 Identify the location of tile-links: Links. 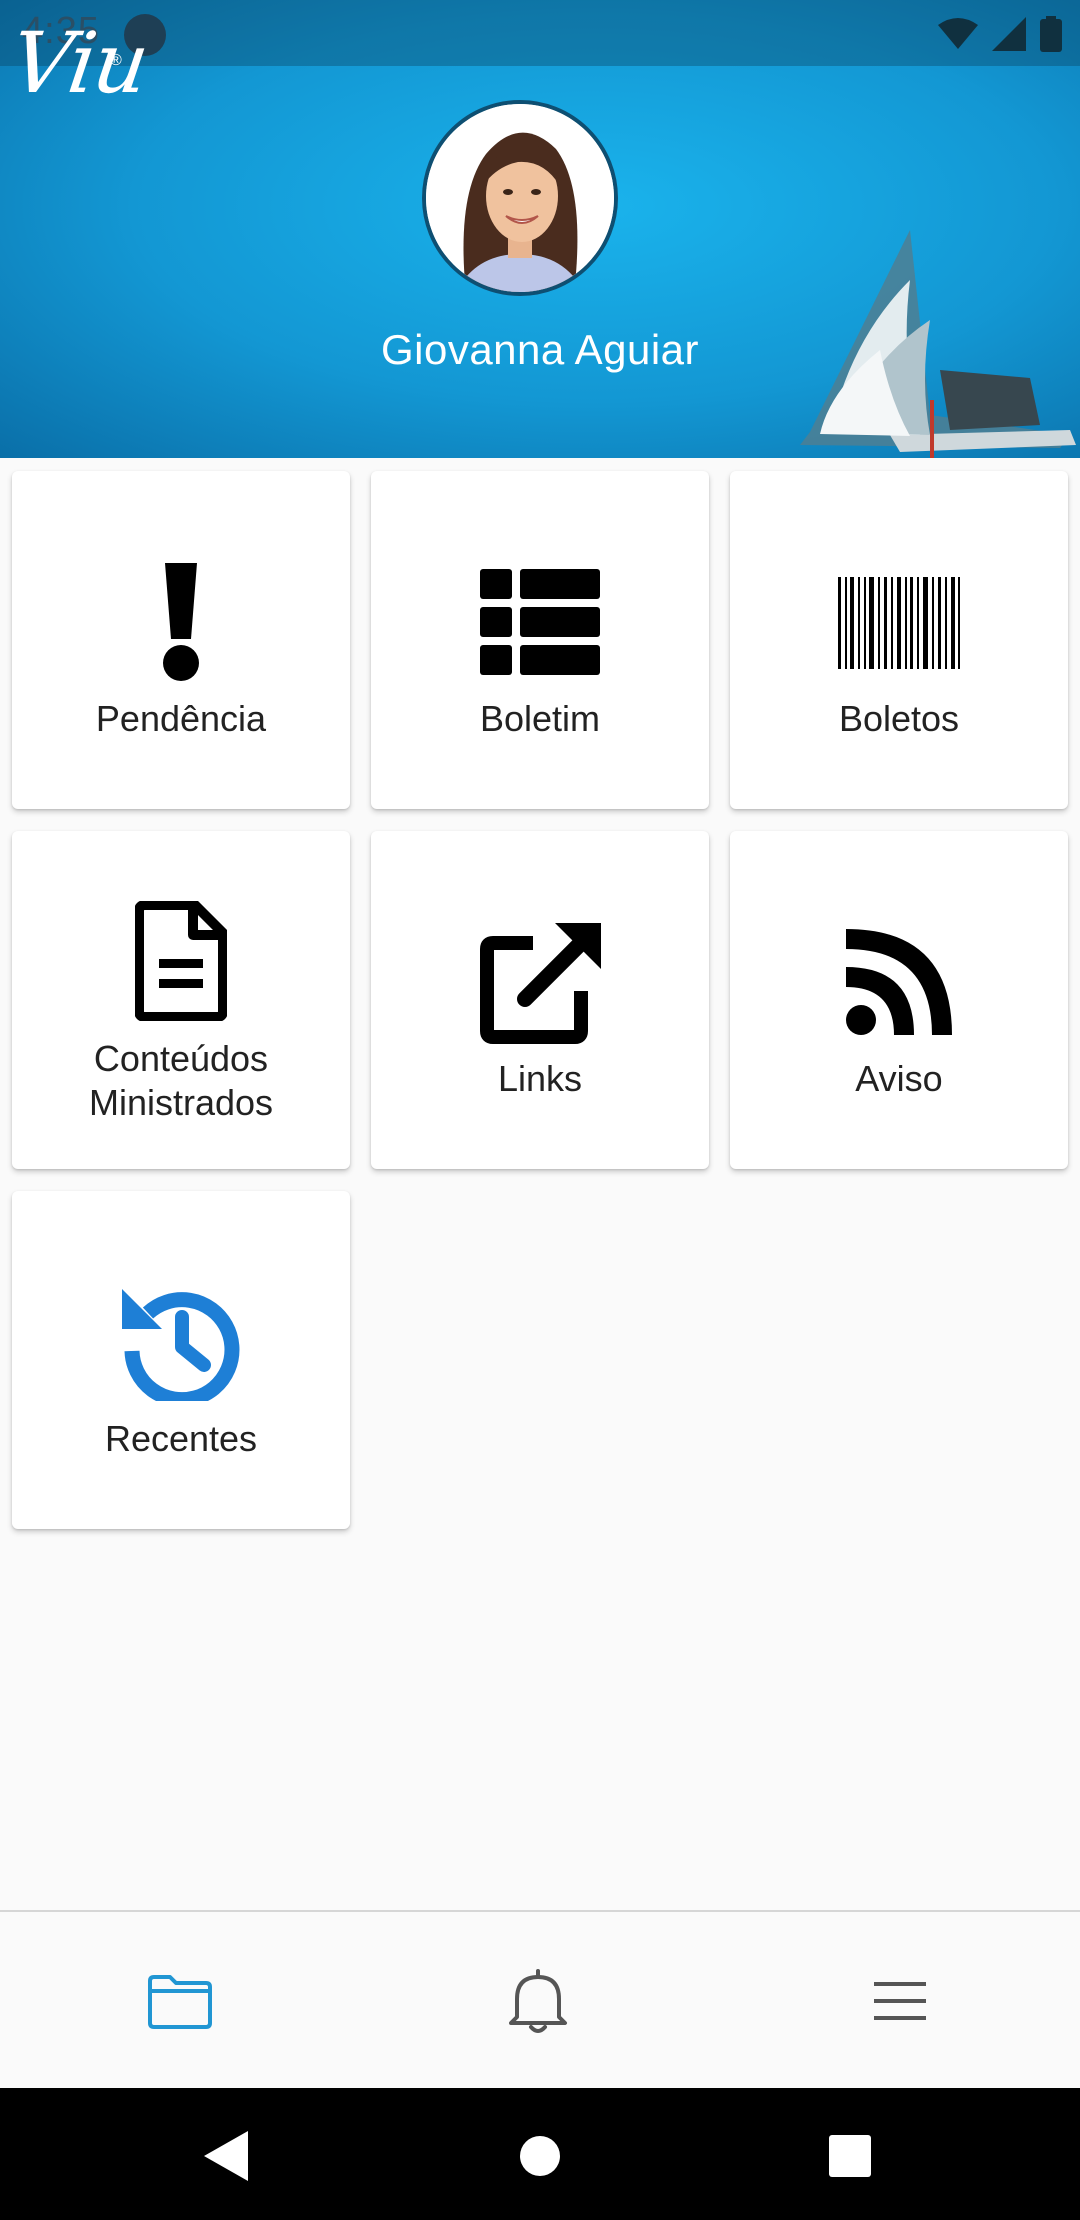
(540, 1000).